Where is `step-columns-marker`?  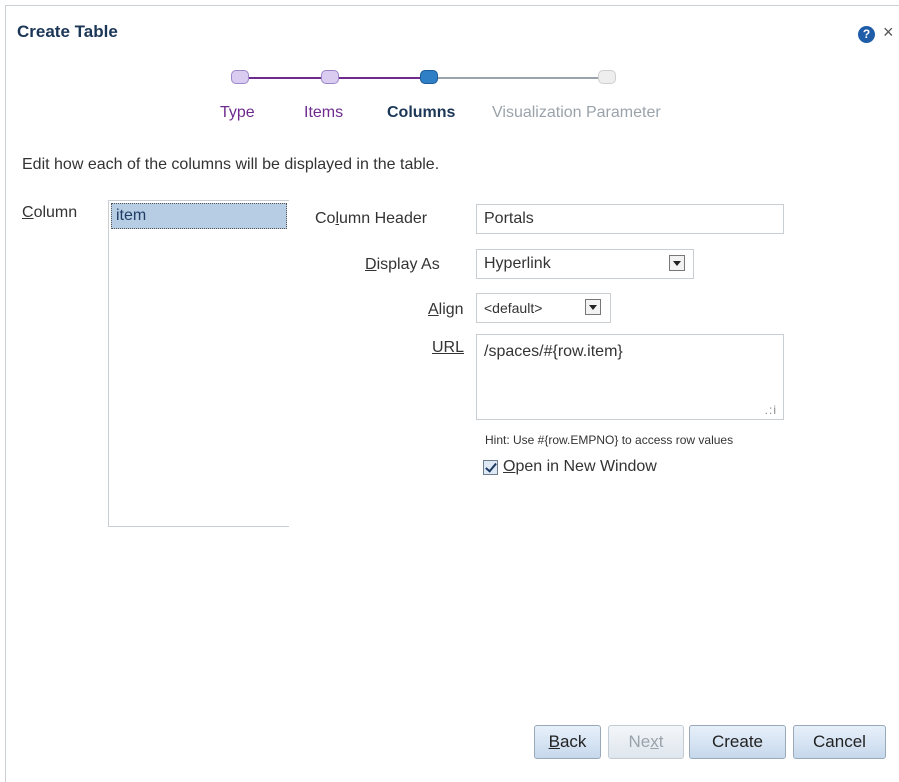
step-columns-marker is located at coordinates (429, 77).